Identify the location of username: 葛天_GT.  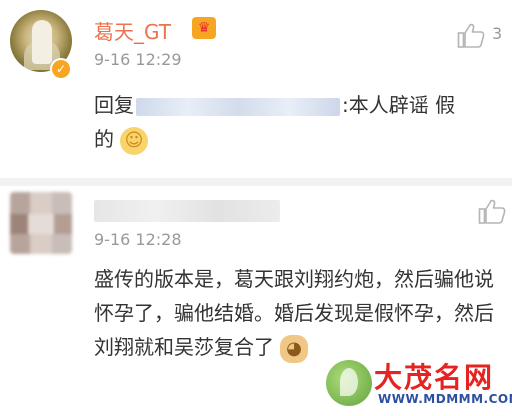
(132, 30).